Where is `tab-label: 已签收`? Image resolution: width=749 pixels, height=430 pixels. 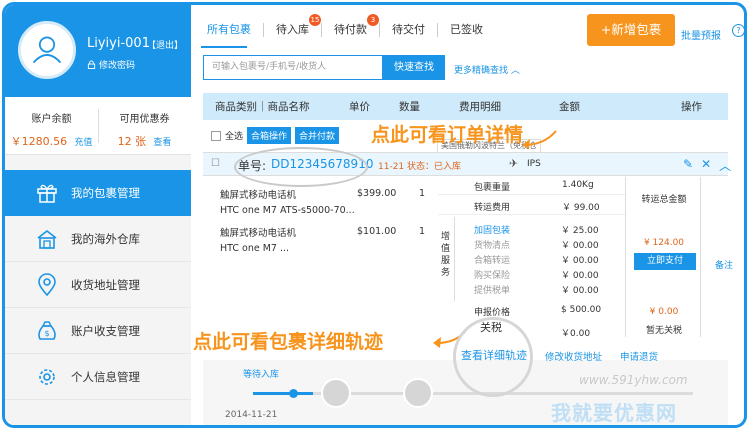
tab-label: 已签收 is located at coordinates (466, 29).